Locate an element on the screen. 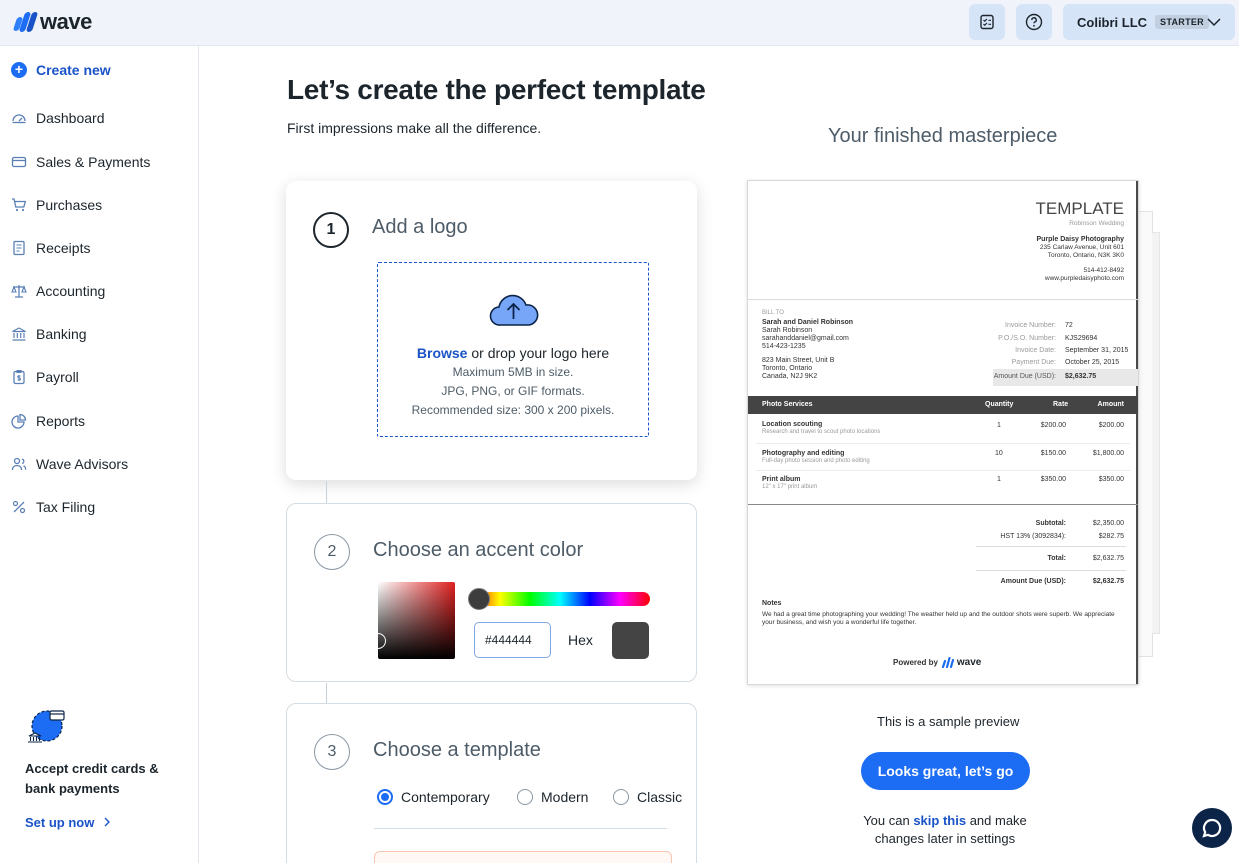 Image resolution: width=1239 pixels, height=863 pixels. sidebar-item-label: Purchases is located at coordinates (69, 205).